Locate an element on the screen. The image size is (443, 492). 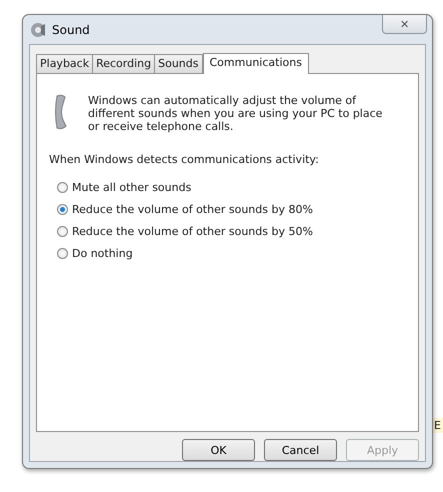
tab: Playback is located at coordinates (65, 63).